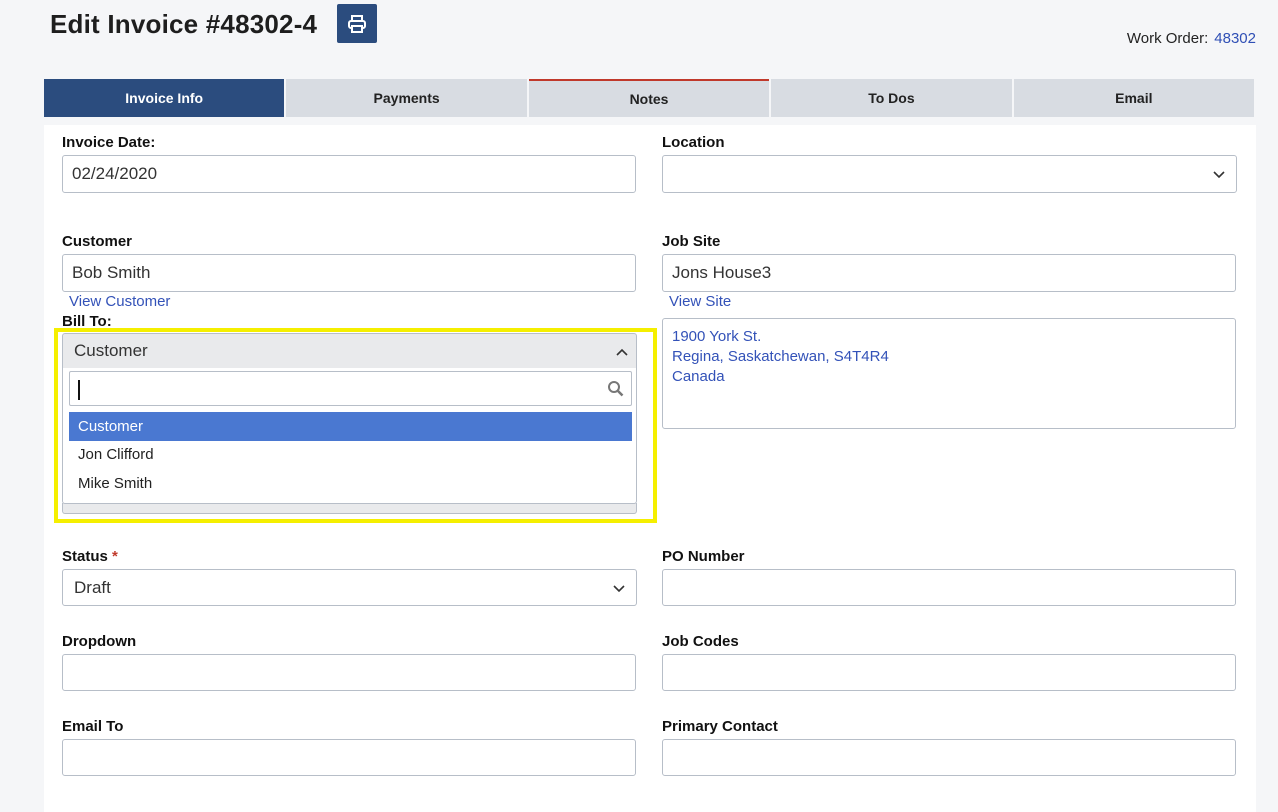 This screenshot has width=1278, height=812. What do you see at coordinates (949, 174) in the screenshot?
I see `location-select` at bounding box center [949, 174].